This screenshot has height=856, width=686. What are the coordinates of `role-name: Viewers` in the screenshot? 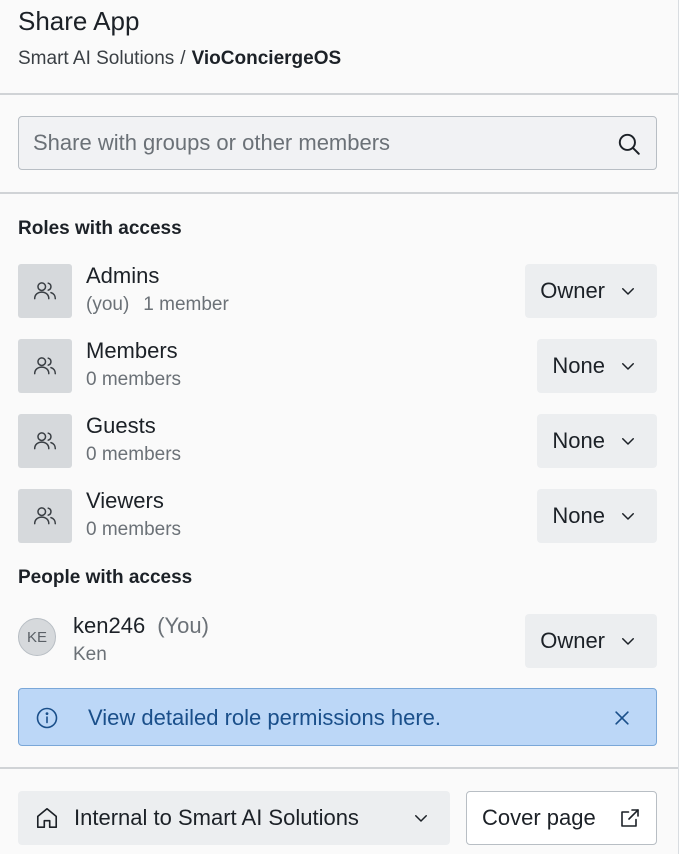 It's located at (125, 500).